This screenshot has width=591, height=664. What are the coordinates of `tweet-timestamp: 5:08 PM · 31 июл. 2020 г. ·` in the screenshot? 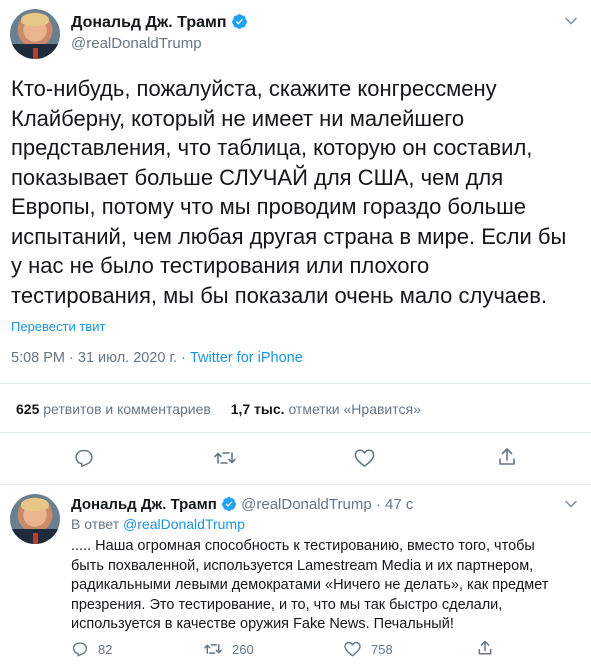 It's located at (100, 358).